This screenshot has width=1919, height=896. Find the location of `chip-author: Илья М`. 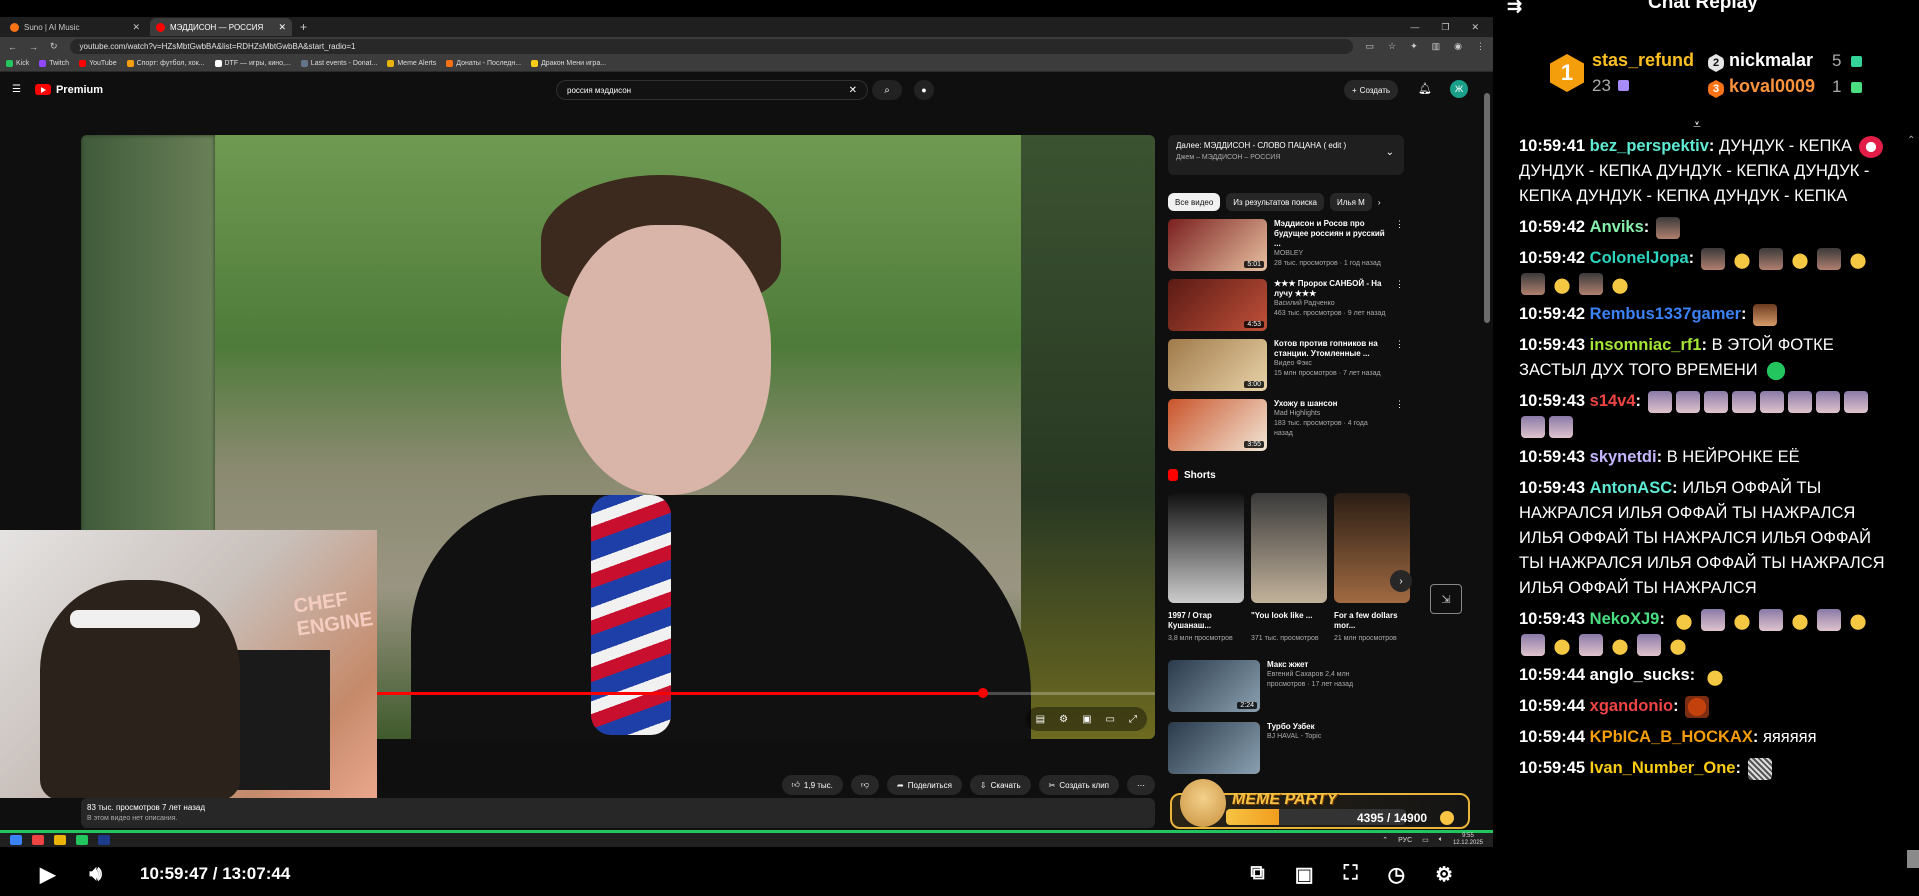

chip-author: Илья М is located at coordinates (1351, 202).